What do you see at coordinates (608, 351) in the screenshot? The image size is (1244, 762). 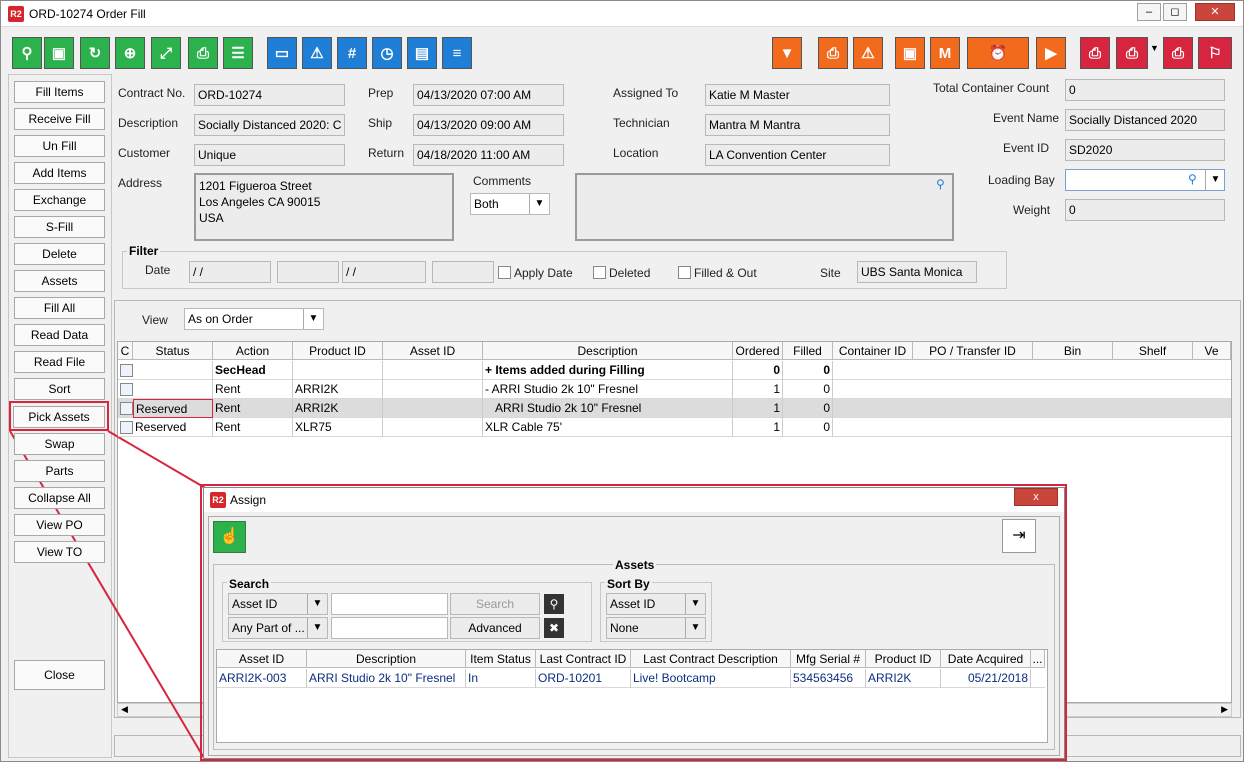 I see `column-header-description: Description` at bounding box center [608, 351].